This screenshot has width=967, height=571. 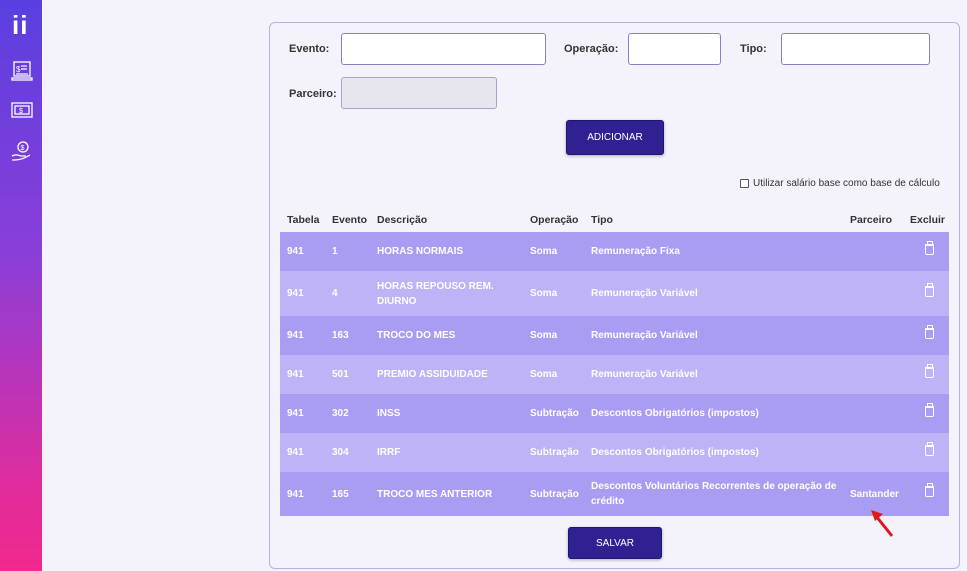 What do you see at coordinates (615, 543) in the screenshot?
I see `salvar-button: SALVAR` at bounding box center [615, 543].